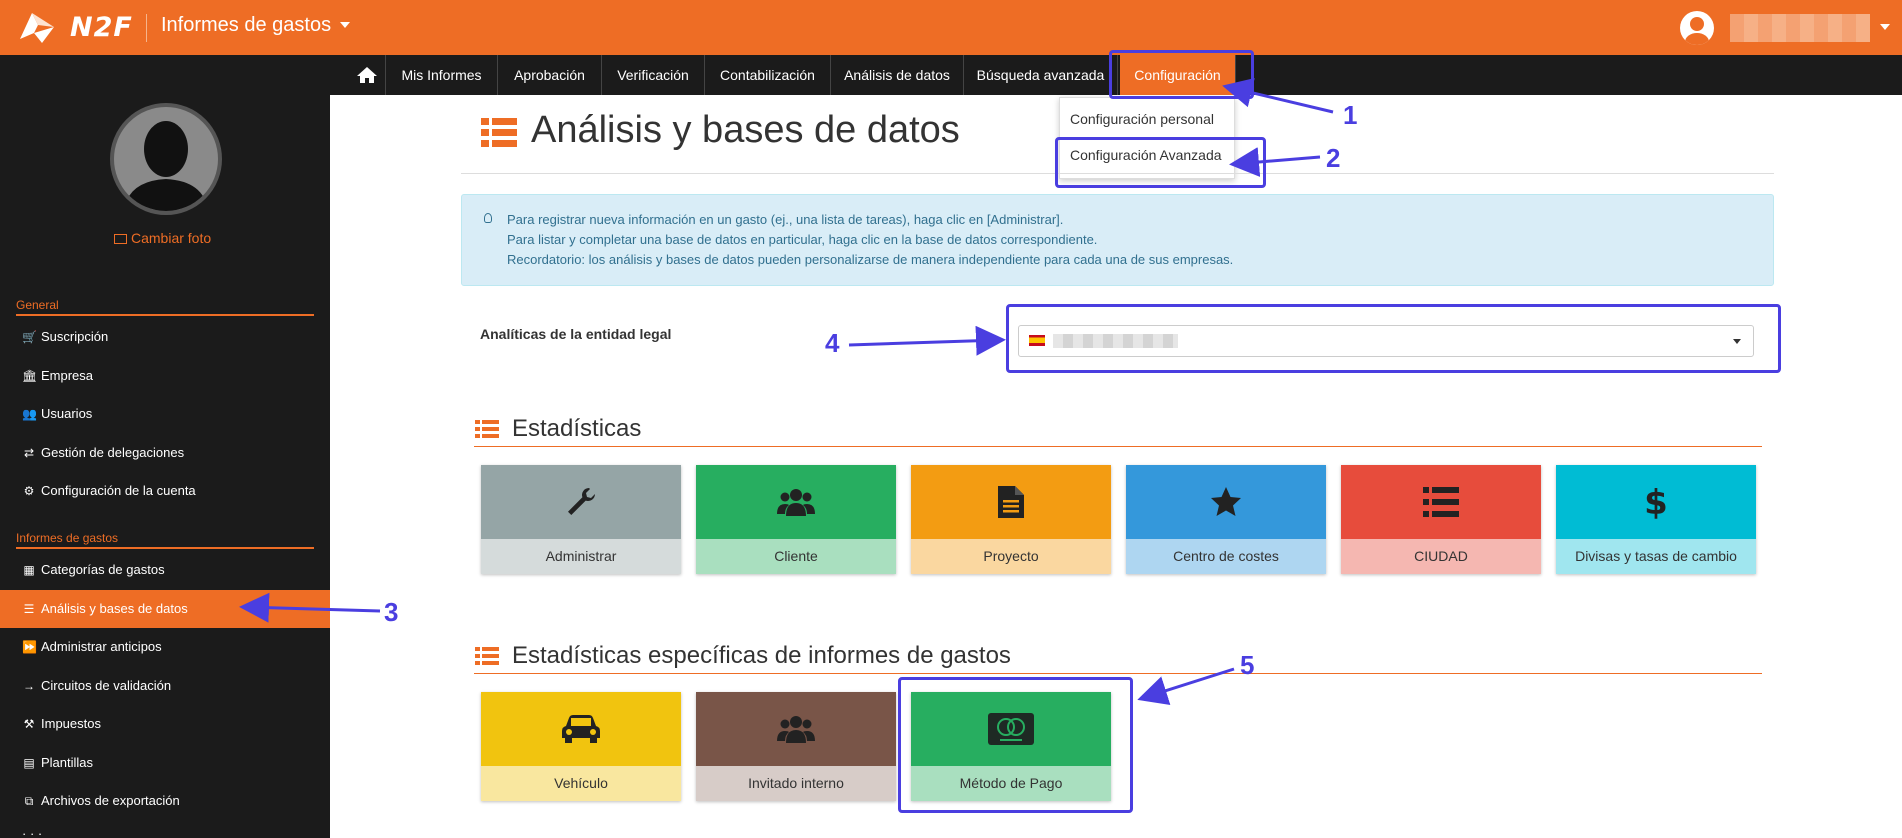 This screenshot has height=838, width=1902. I want to click on tile-ciudad: CIUDAD, so click(1441, 519).